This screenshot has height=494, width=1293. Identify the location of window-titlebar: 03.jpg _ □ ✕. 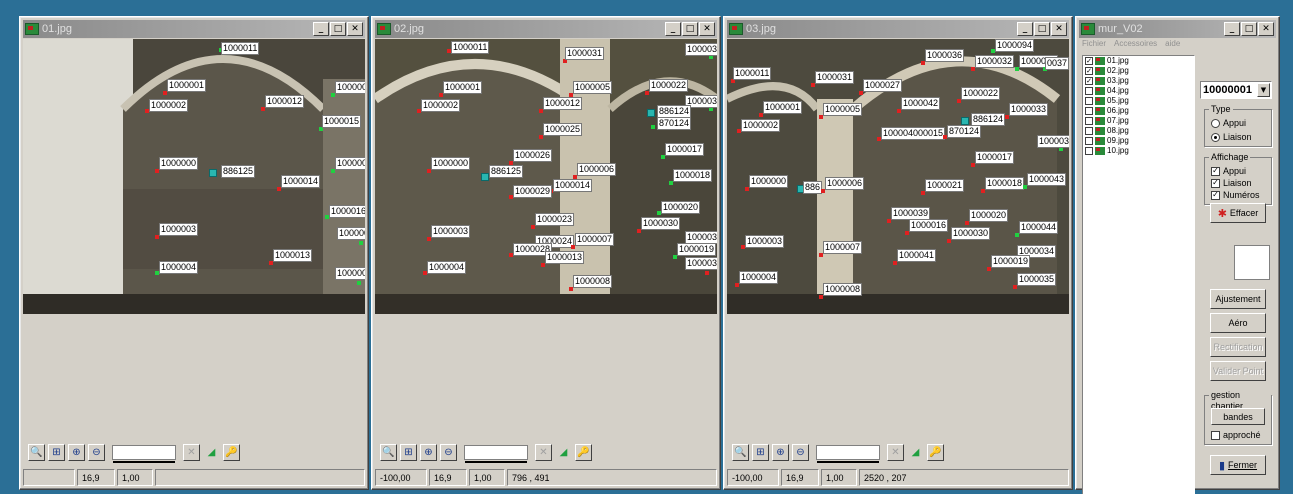
(898, 29).